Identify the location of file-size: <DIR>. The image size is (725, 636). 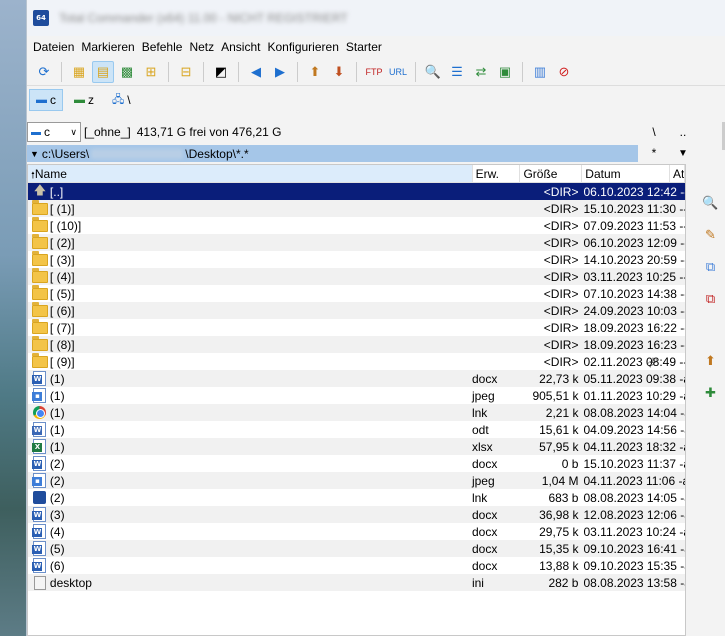
(561, 327).